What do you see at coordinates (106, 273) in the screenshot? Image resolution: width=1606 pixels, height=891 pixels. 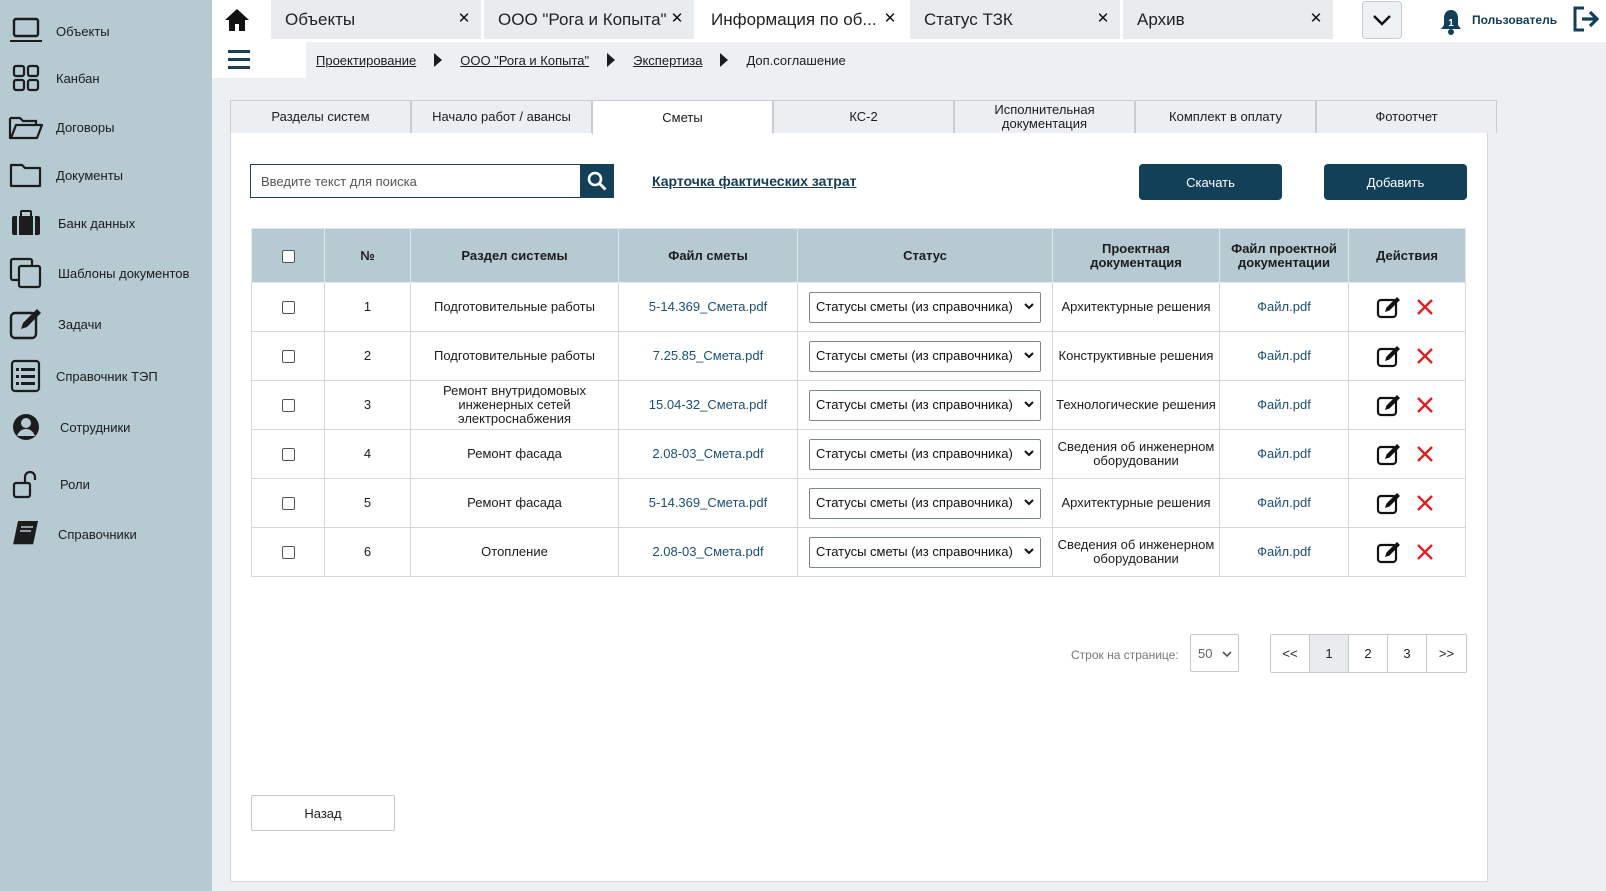 I see `sidebar-item-templates: Шаблоны документов` at bounding box center [106, 273].